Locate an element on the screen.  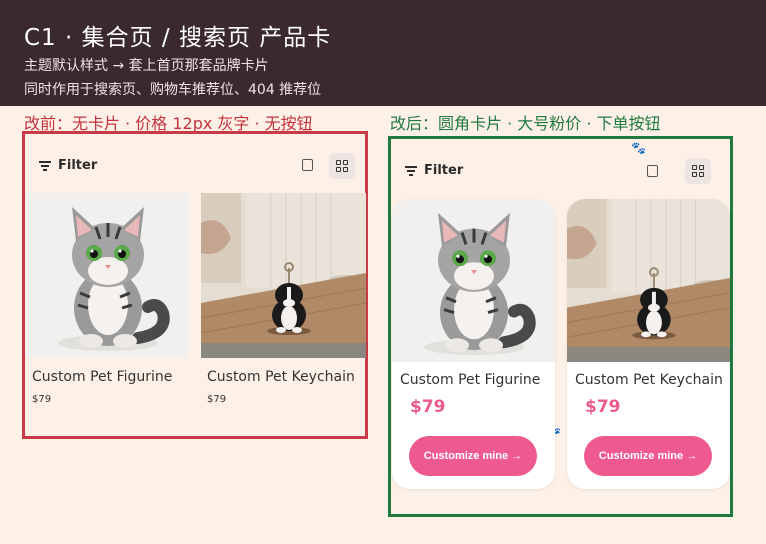
customize-button-keychain: Customize mine → is located at coordinates (648, 456).